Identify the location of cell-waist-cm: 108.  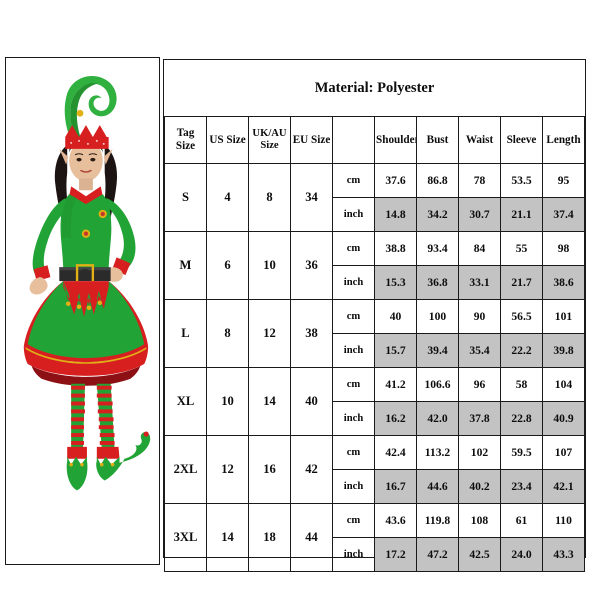
(479, 520).